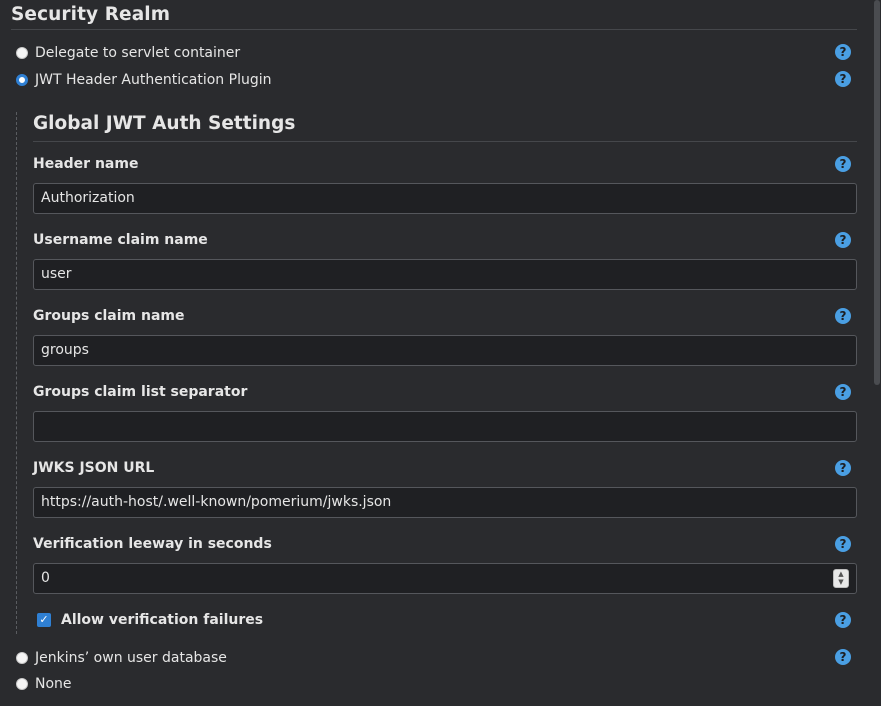 Image resolution: width=881 pixels, height=706 pixels. Describe the element at coordinates (841, 574) in the screenshot. I see `spinner-up-icon: ▲` at that location.